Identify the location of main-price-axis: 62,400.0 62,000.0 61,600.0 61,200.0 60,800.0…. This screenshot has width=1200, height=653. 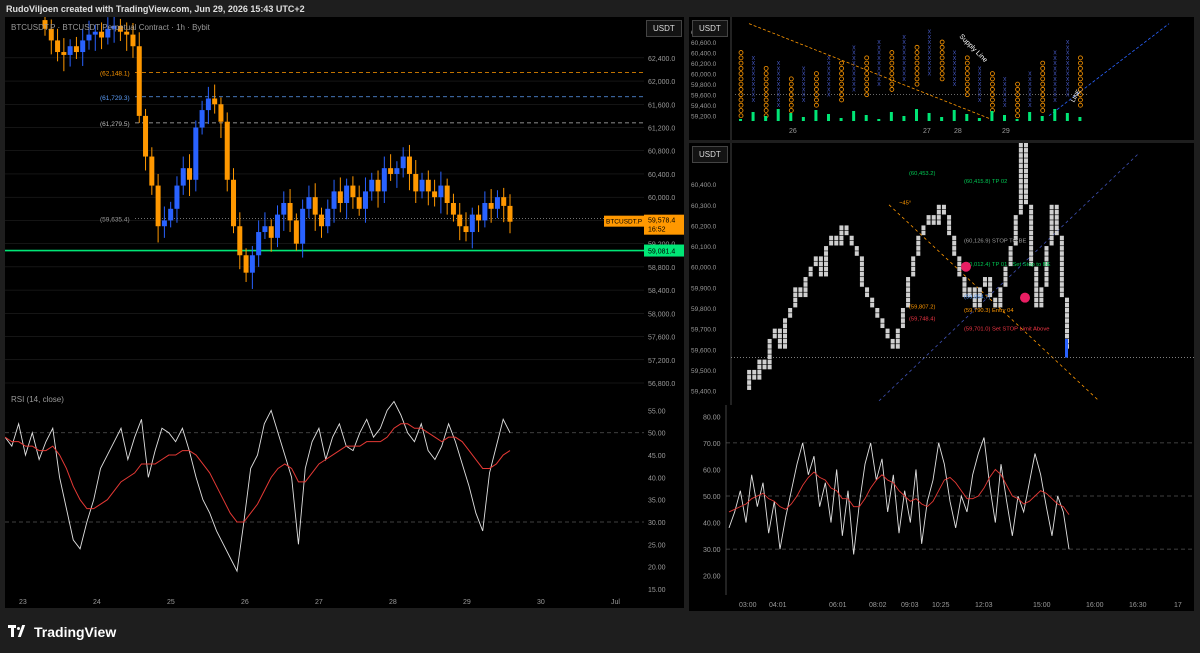
(664, 203).